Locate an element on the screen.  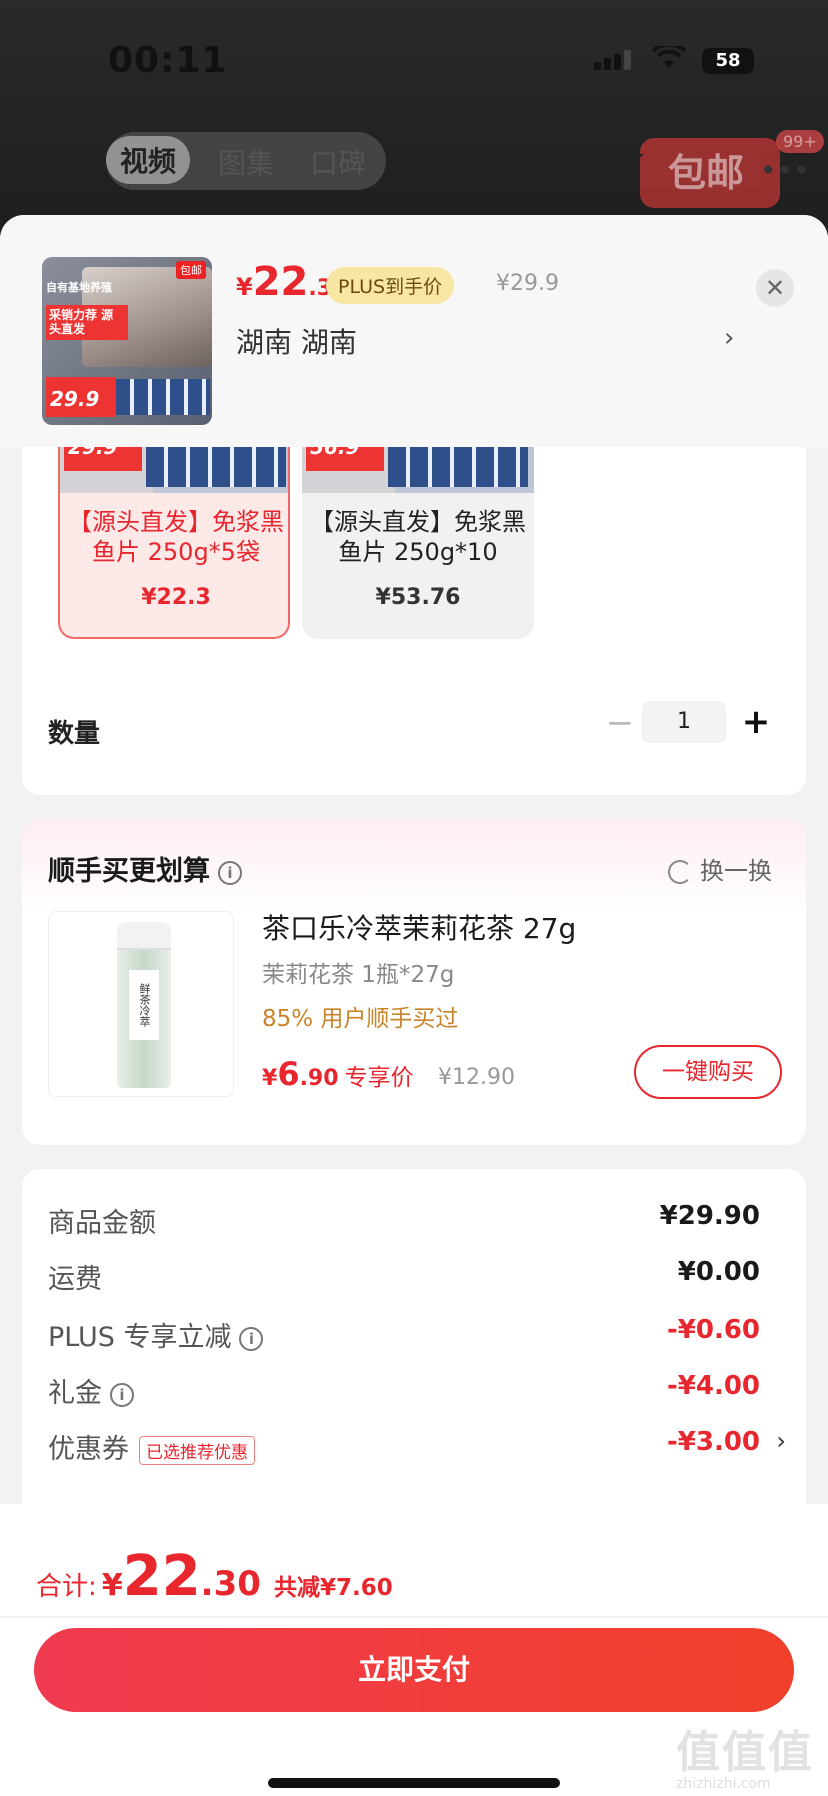
quantity-input: 1 is located at coordinates (684, 722).